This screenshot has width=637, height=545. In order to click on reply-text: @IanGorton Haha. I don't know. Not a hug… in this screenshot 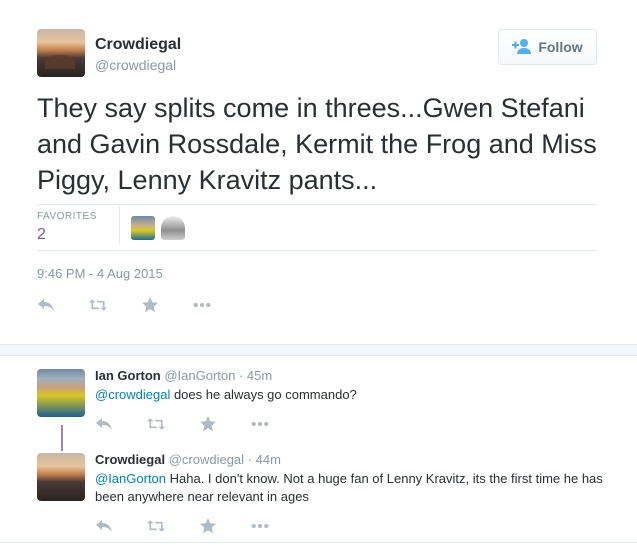, I will do `click(350, 488)`.